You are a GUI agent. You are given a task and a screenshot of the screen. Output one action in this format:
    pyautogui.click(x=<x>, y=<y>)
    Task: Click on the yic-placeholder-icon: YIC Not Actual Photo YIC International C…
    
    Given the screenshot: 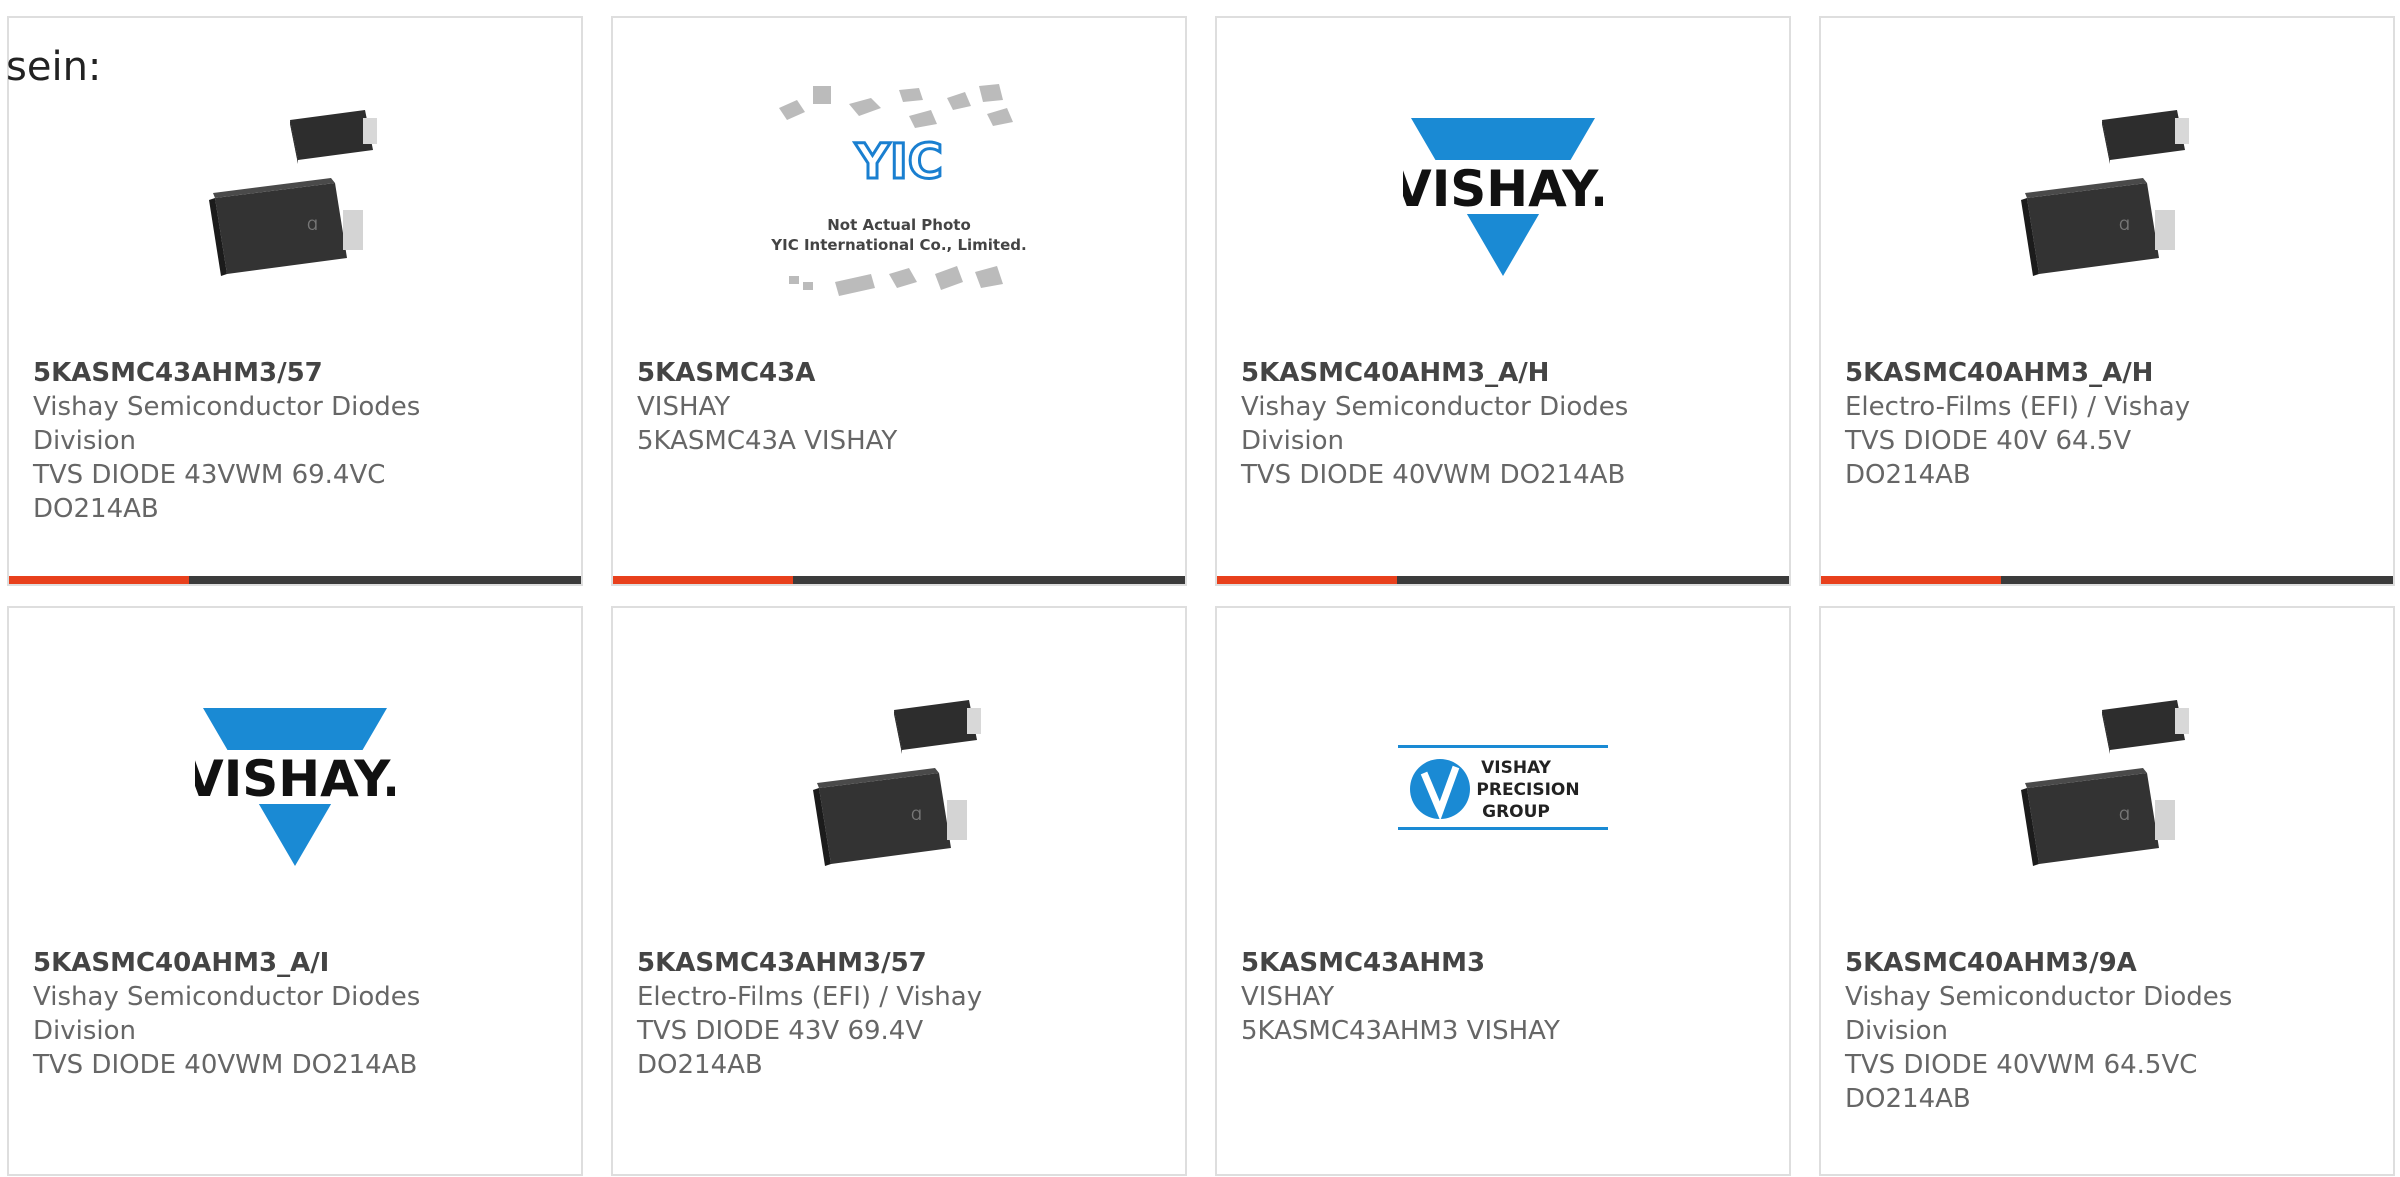 What is the action you would take?
    pyautogui.click(x=898, y=190)
    